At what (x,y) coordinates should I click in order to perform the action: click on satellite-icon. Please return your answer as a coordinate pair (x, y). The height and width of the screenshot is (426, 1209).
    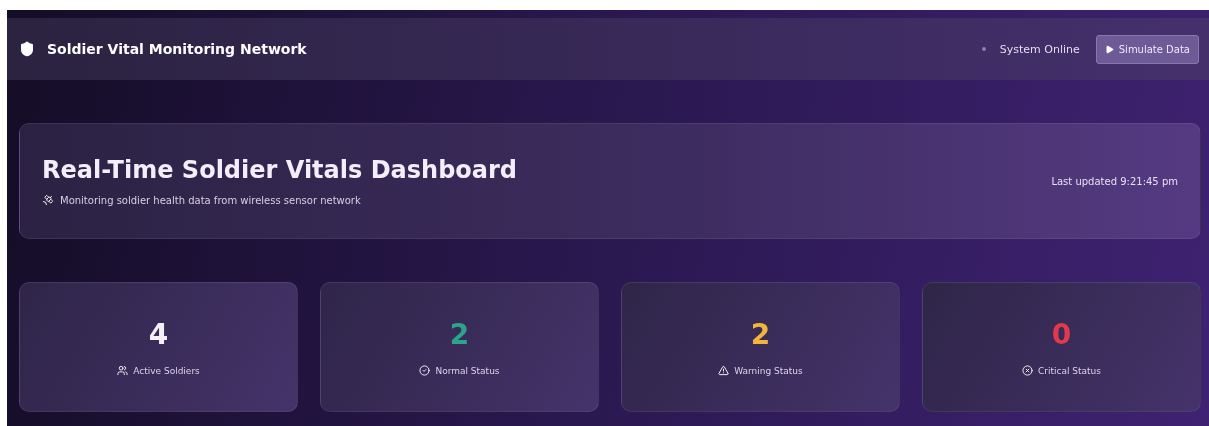
    Looking at the image, I should click on (48, 200).